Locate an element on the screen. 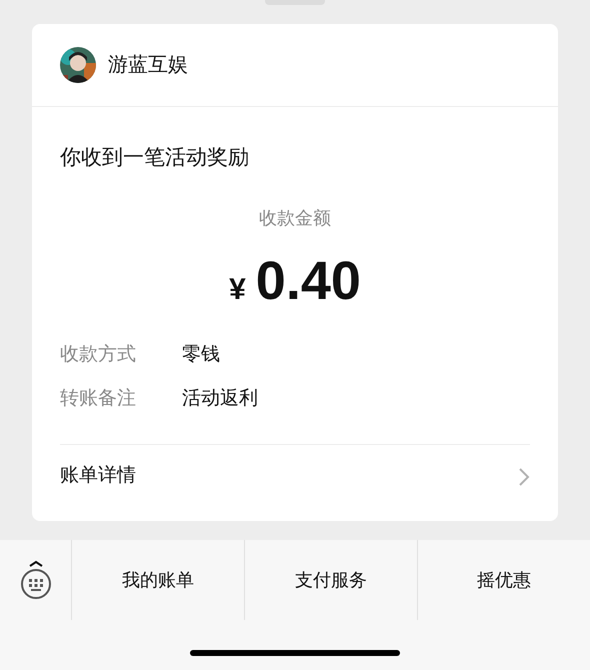 This screenshot has width=590, height=670. amount-label: 收款金额 is located at coordinates (295, 218).